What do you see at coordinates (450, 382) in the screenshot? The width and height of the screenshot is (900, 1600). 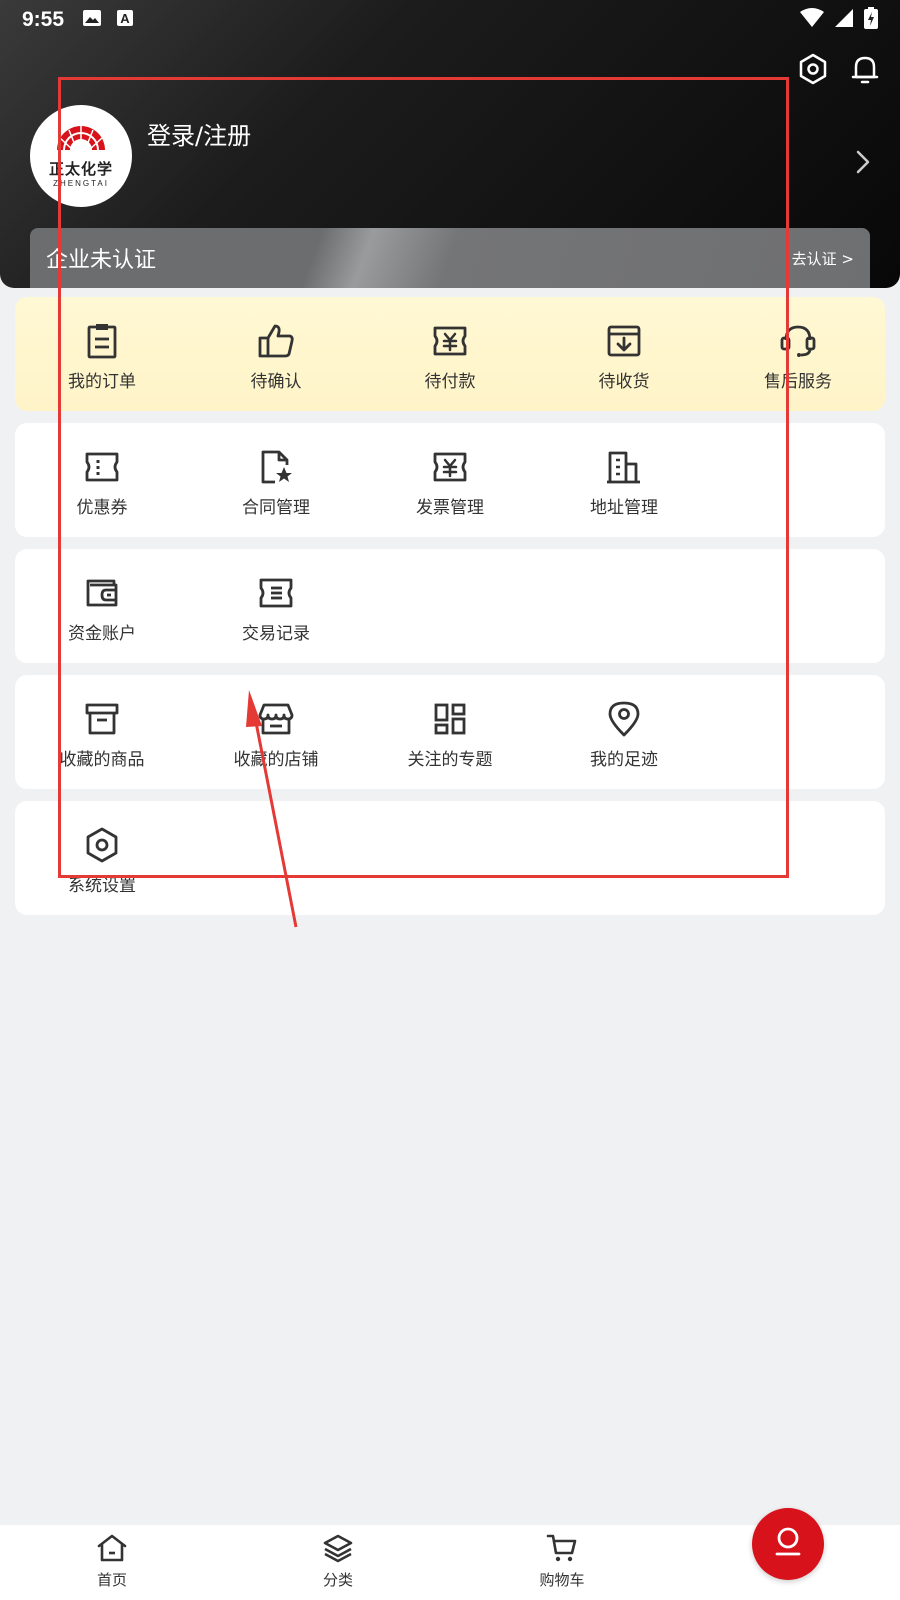 I see `grid-item-label: 待付款` at bounding box center [450, 382].